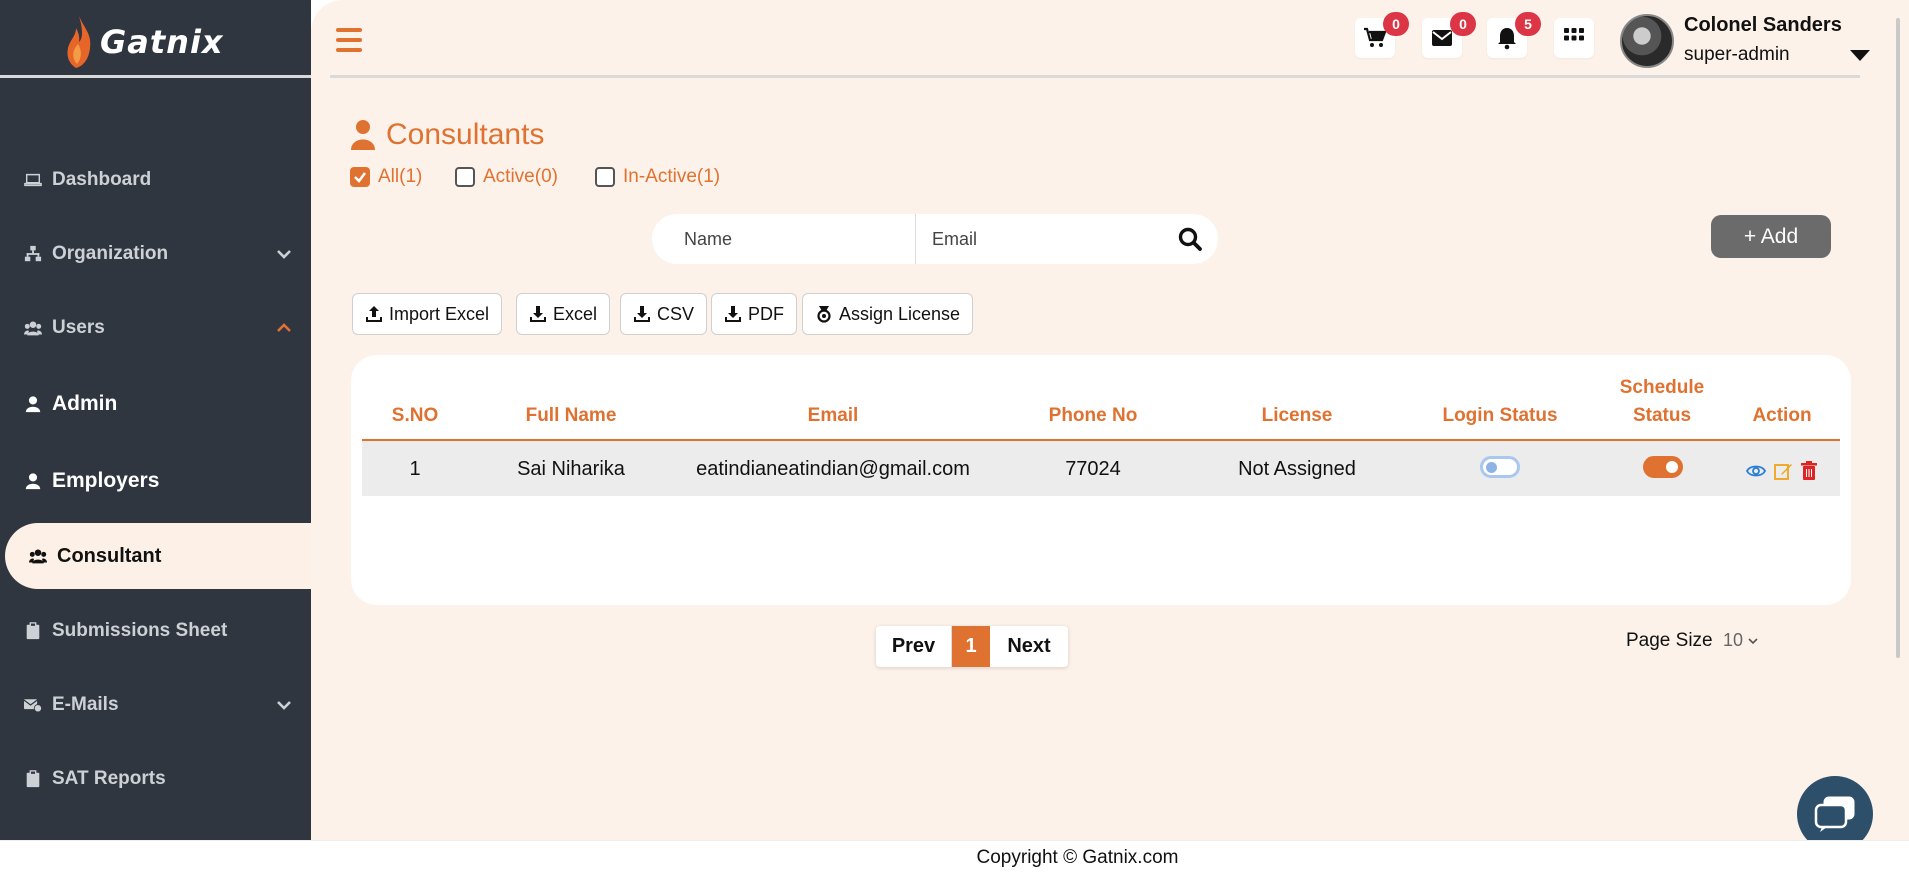 The width and height of the screenshot is (1909, 872). I want to click on next-button: Next, so click(1029, 646).